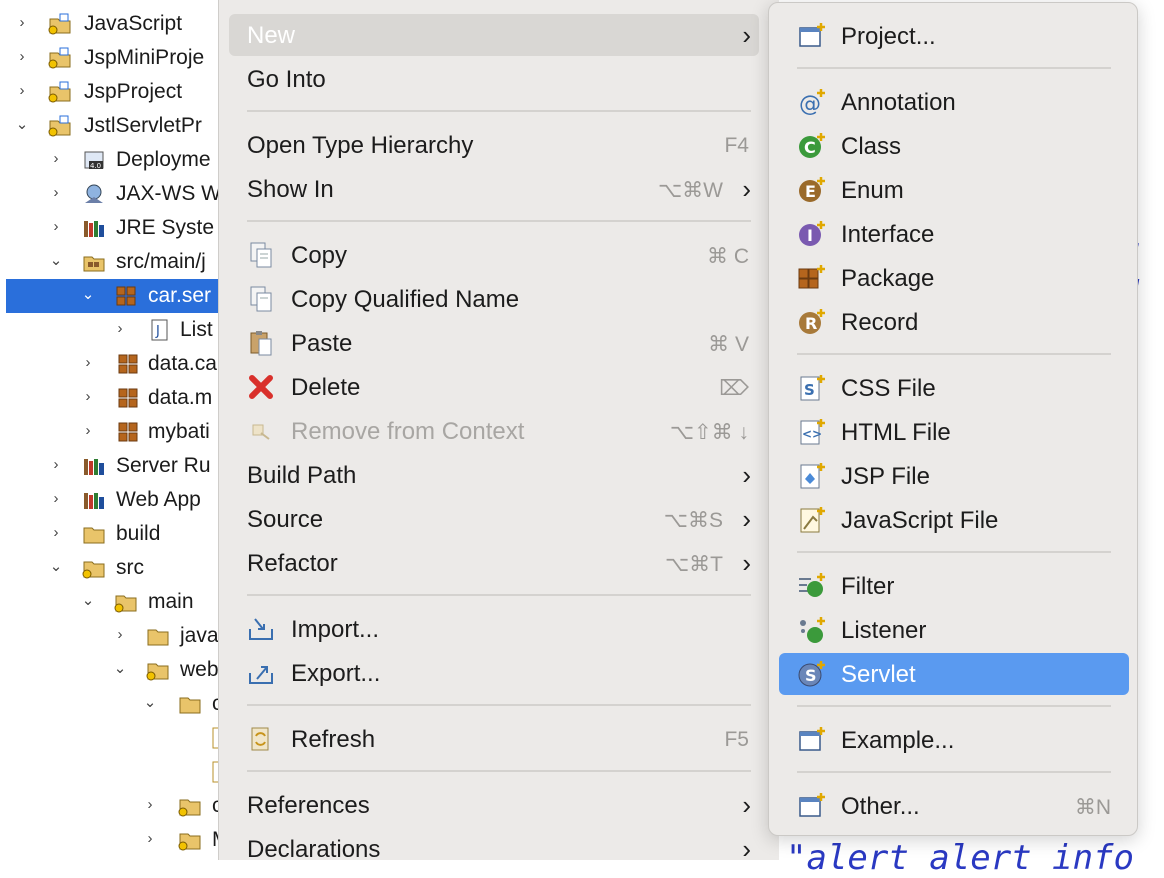  Describe the element at coordinates (494, 35) in the screenshot. I see `menu-item-new: New ›` at that location.